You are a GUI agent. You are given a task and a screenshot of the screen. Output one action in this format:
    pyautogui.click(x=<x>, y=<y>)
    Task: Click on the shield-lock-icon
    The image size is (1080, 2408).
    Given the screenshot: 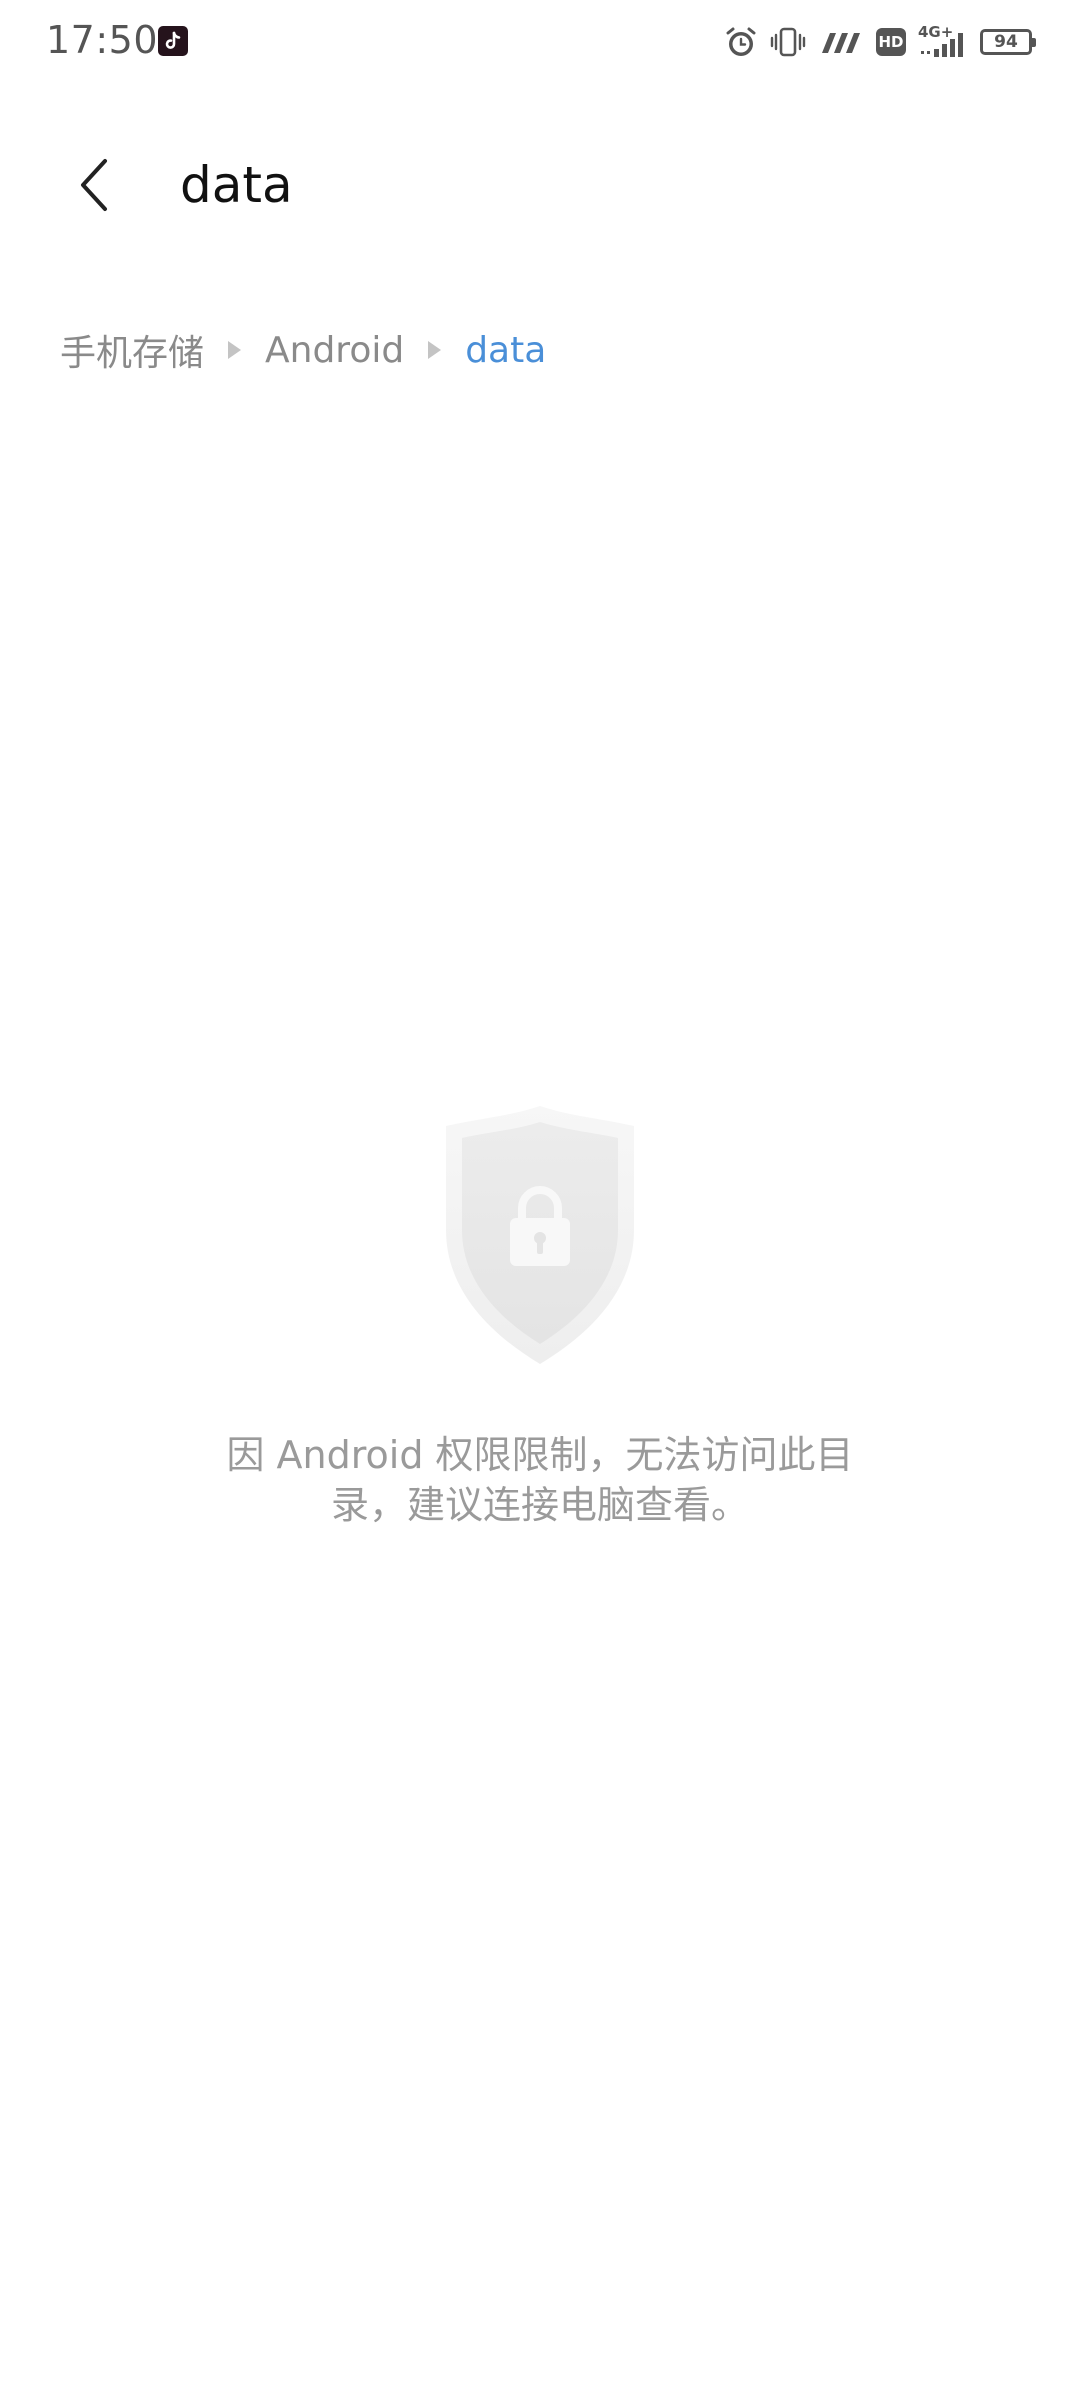 What is the action you would take?
    pyautogui.click(x=540, y=1235)
    